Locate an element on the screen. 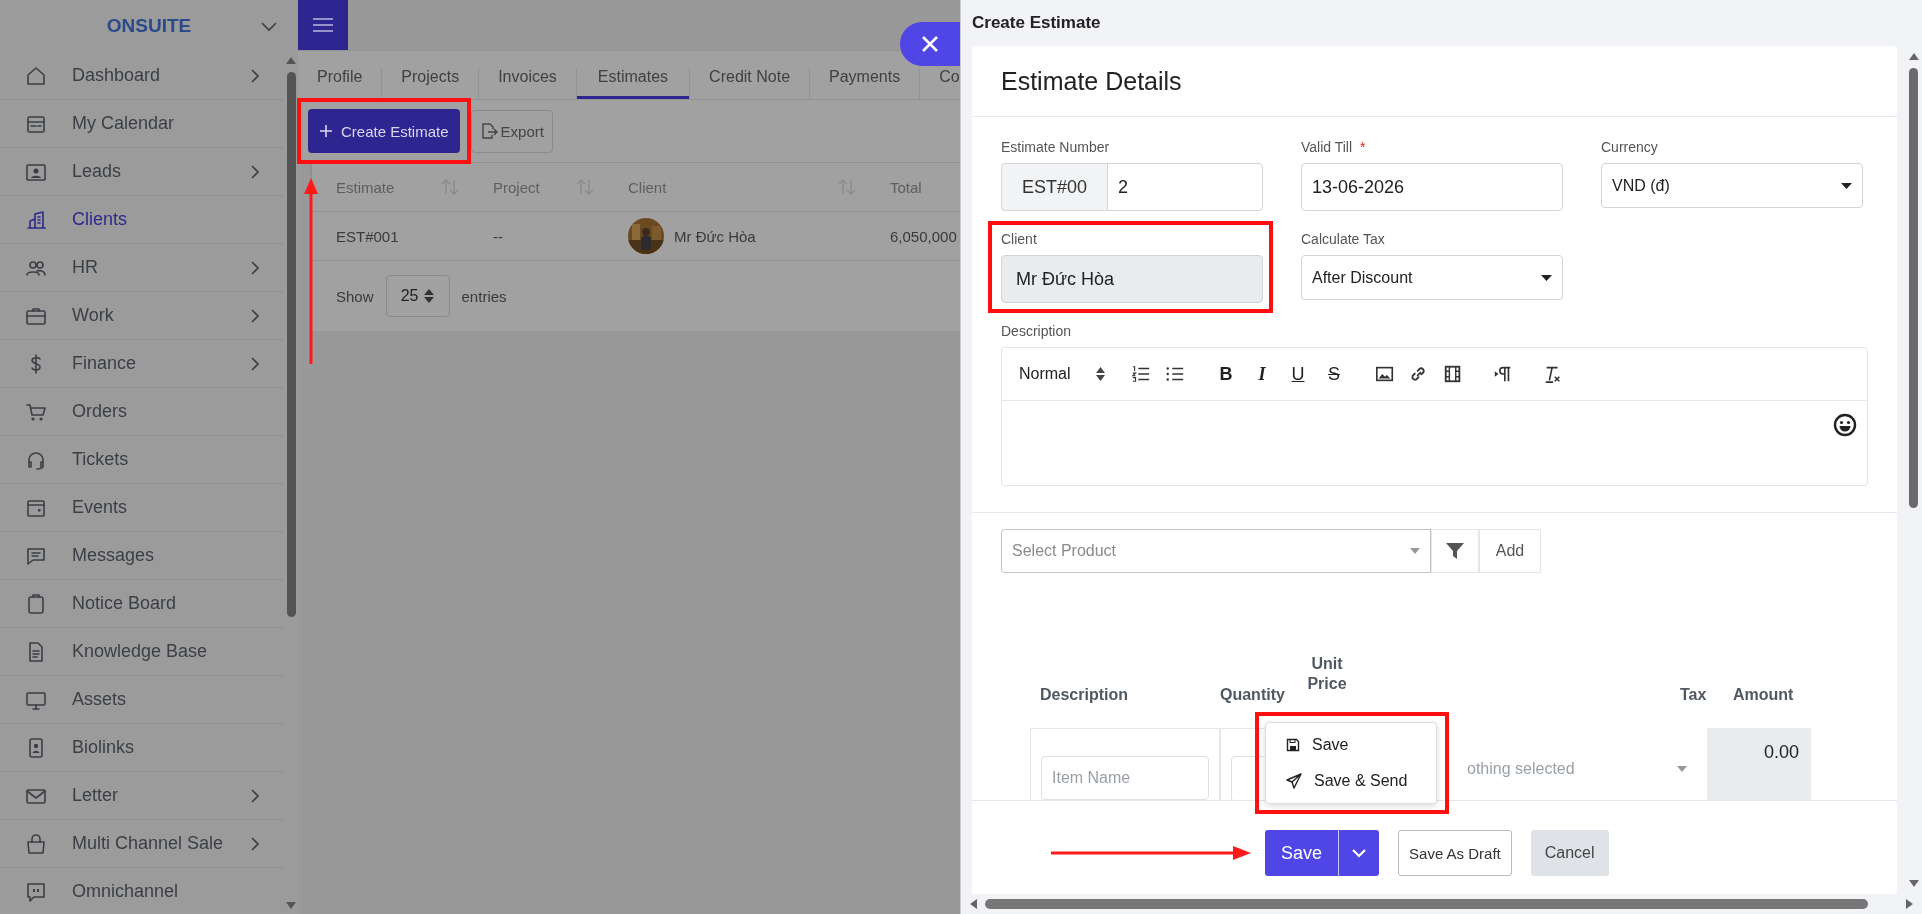  column-header: Description is located at coordinates (1084, 695).